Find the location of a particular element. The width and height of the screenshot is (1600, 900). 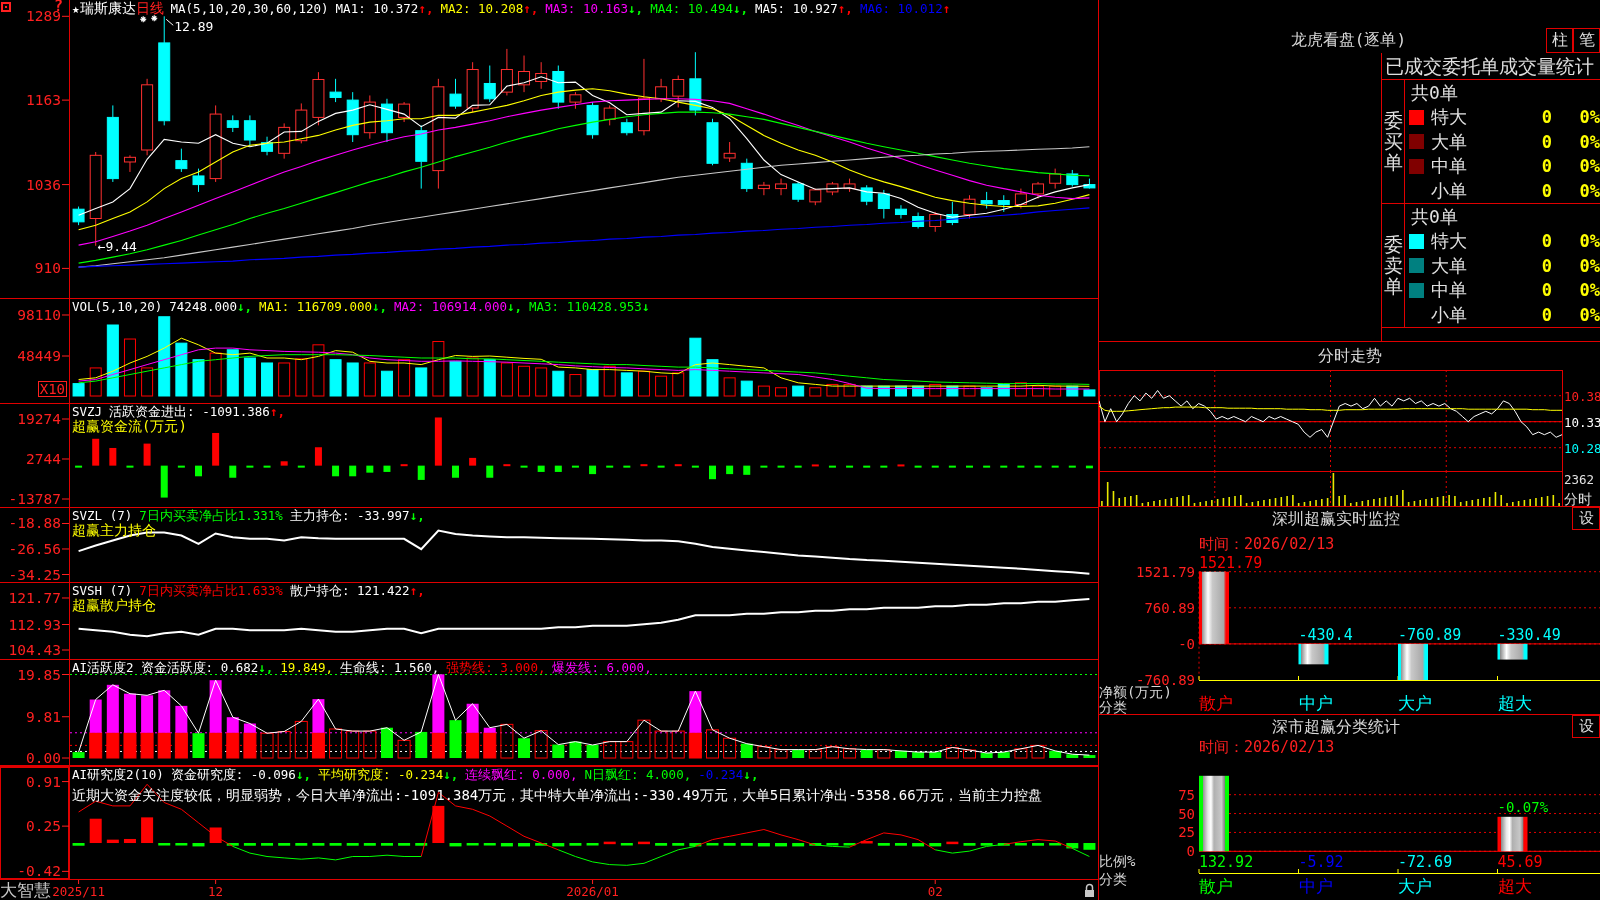

axis-title: 比例% is located at coordinates (1117, 861).